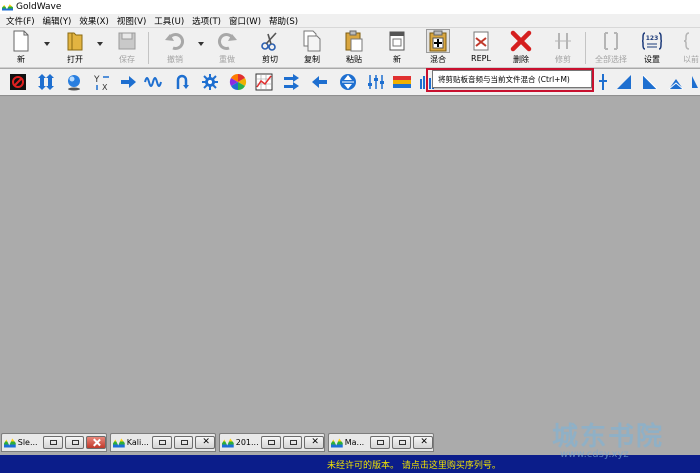 This screenshot has height=473, width=700. Describe the element at coordinates (376, 82) in the screenshot. I see `mixer-sliders-icon` at that location.